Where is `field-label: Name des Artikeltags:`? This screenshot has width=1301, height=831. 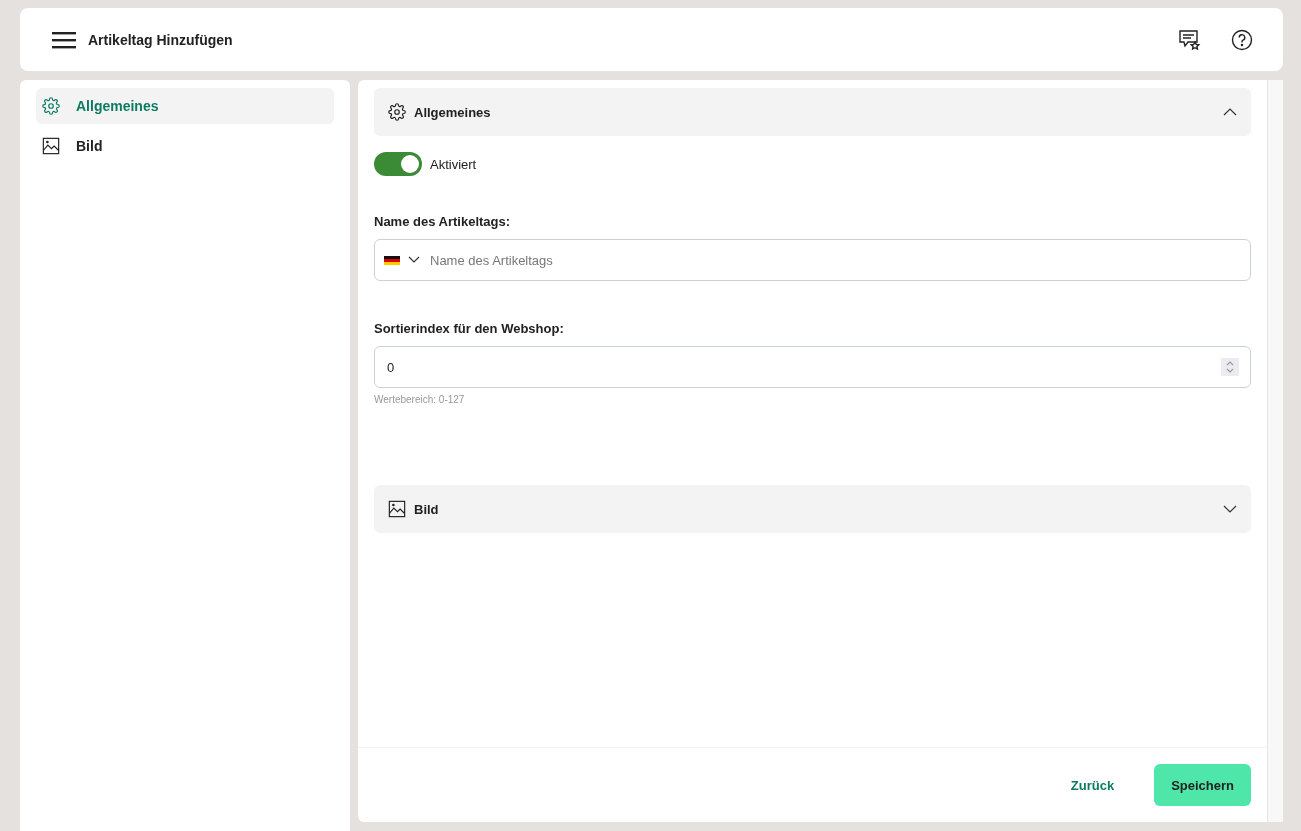 field-label: Name des Artikeltags: is located at coordinates (443, 221).